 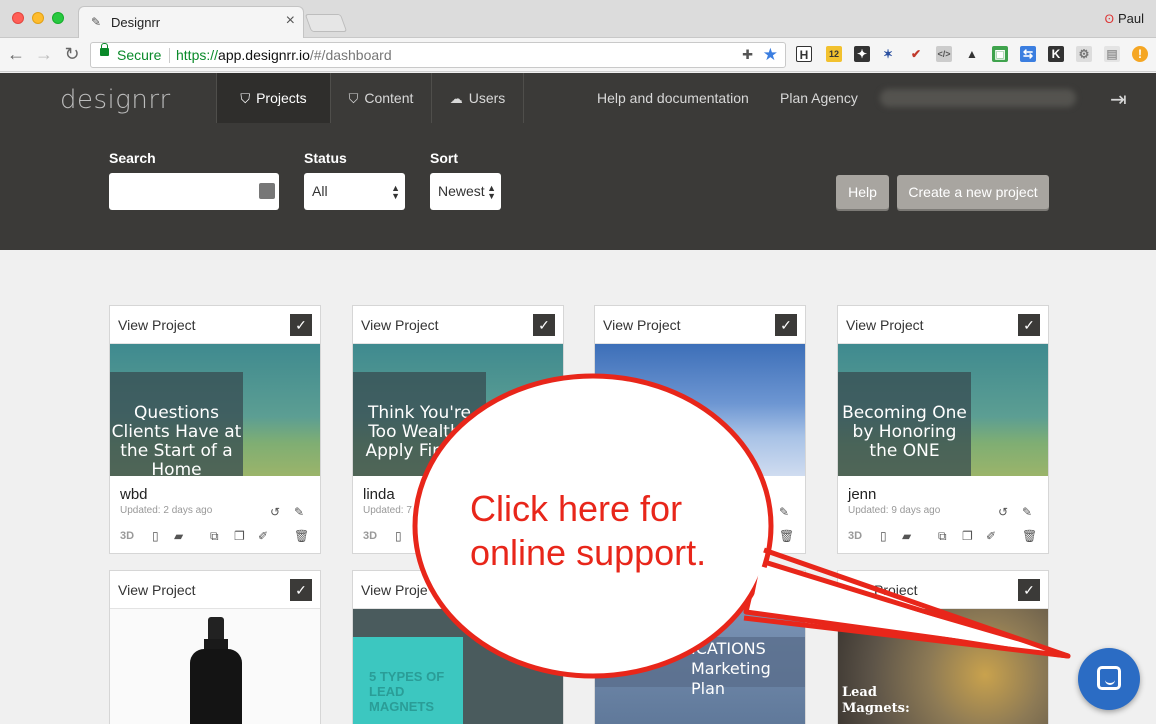 I want to click on window-minimize-button, so click(x=38, y=18).